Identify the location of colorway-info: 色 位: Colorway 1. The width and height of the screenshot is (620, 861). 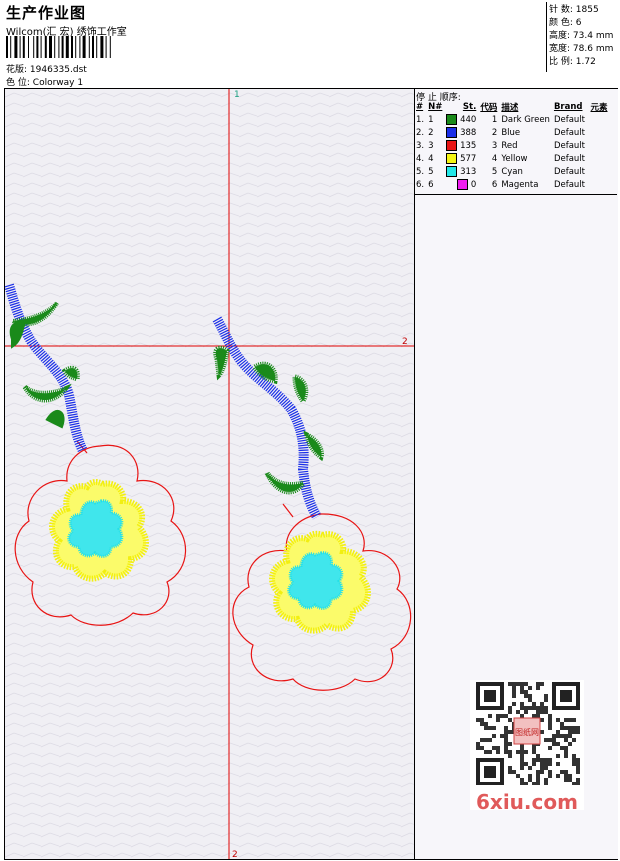
(44, 81).